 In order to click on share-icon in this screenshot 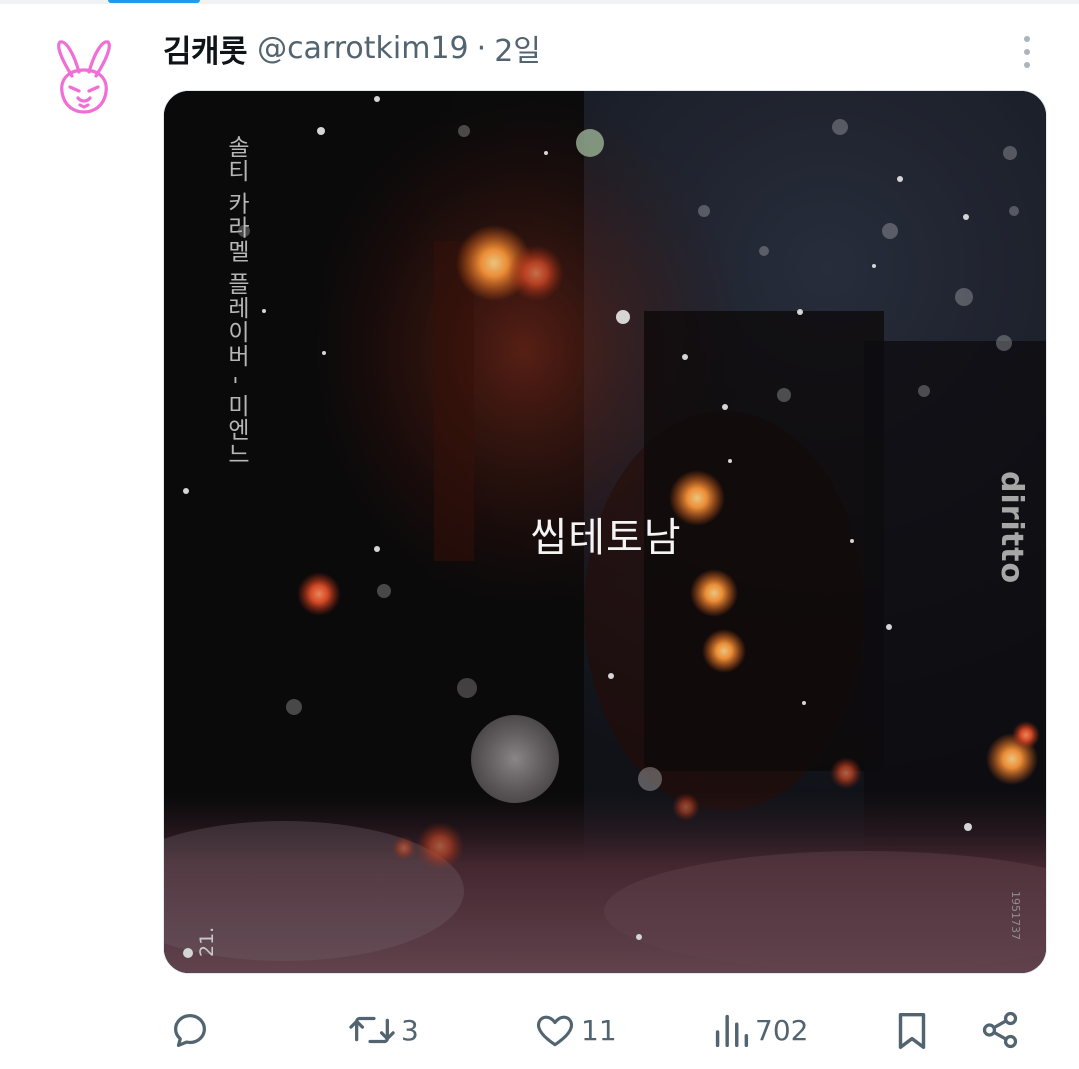, I will do `click(1000, 1030)`.